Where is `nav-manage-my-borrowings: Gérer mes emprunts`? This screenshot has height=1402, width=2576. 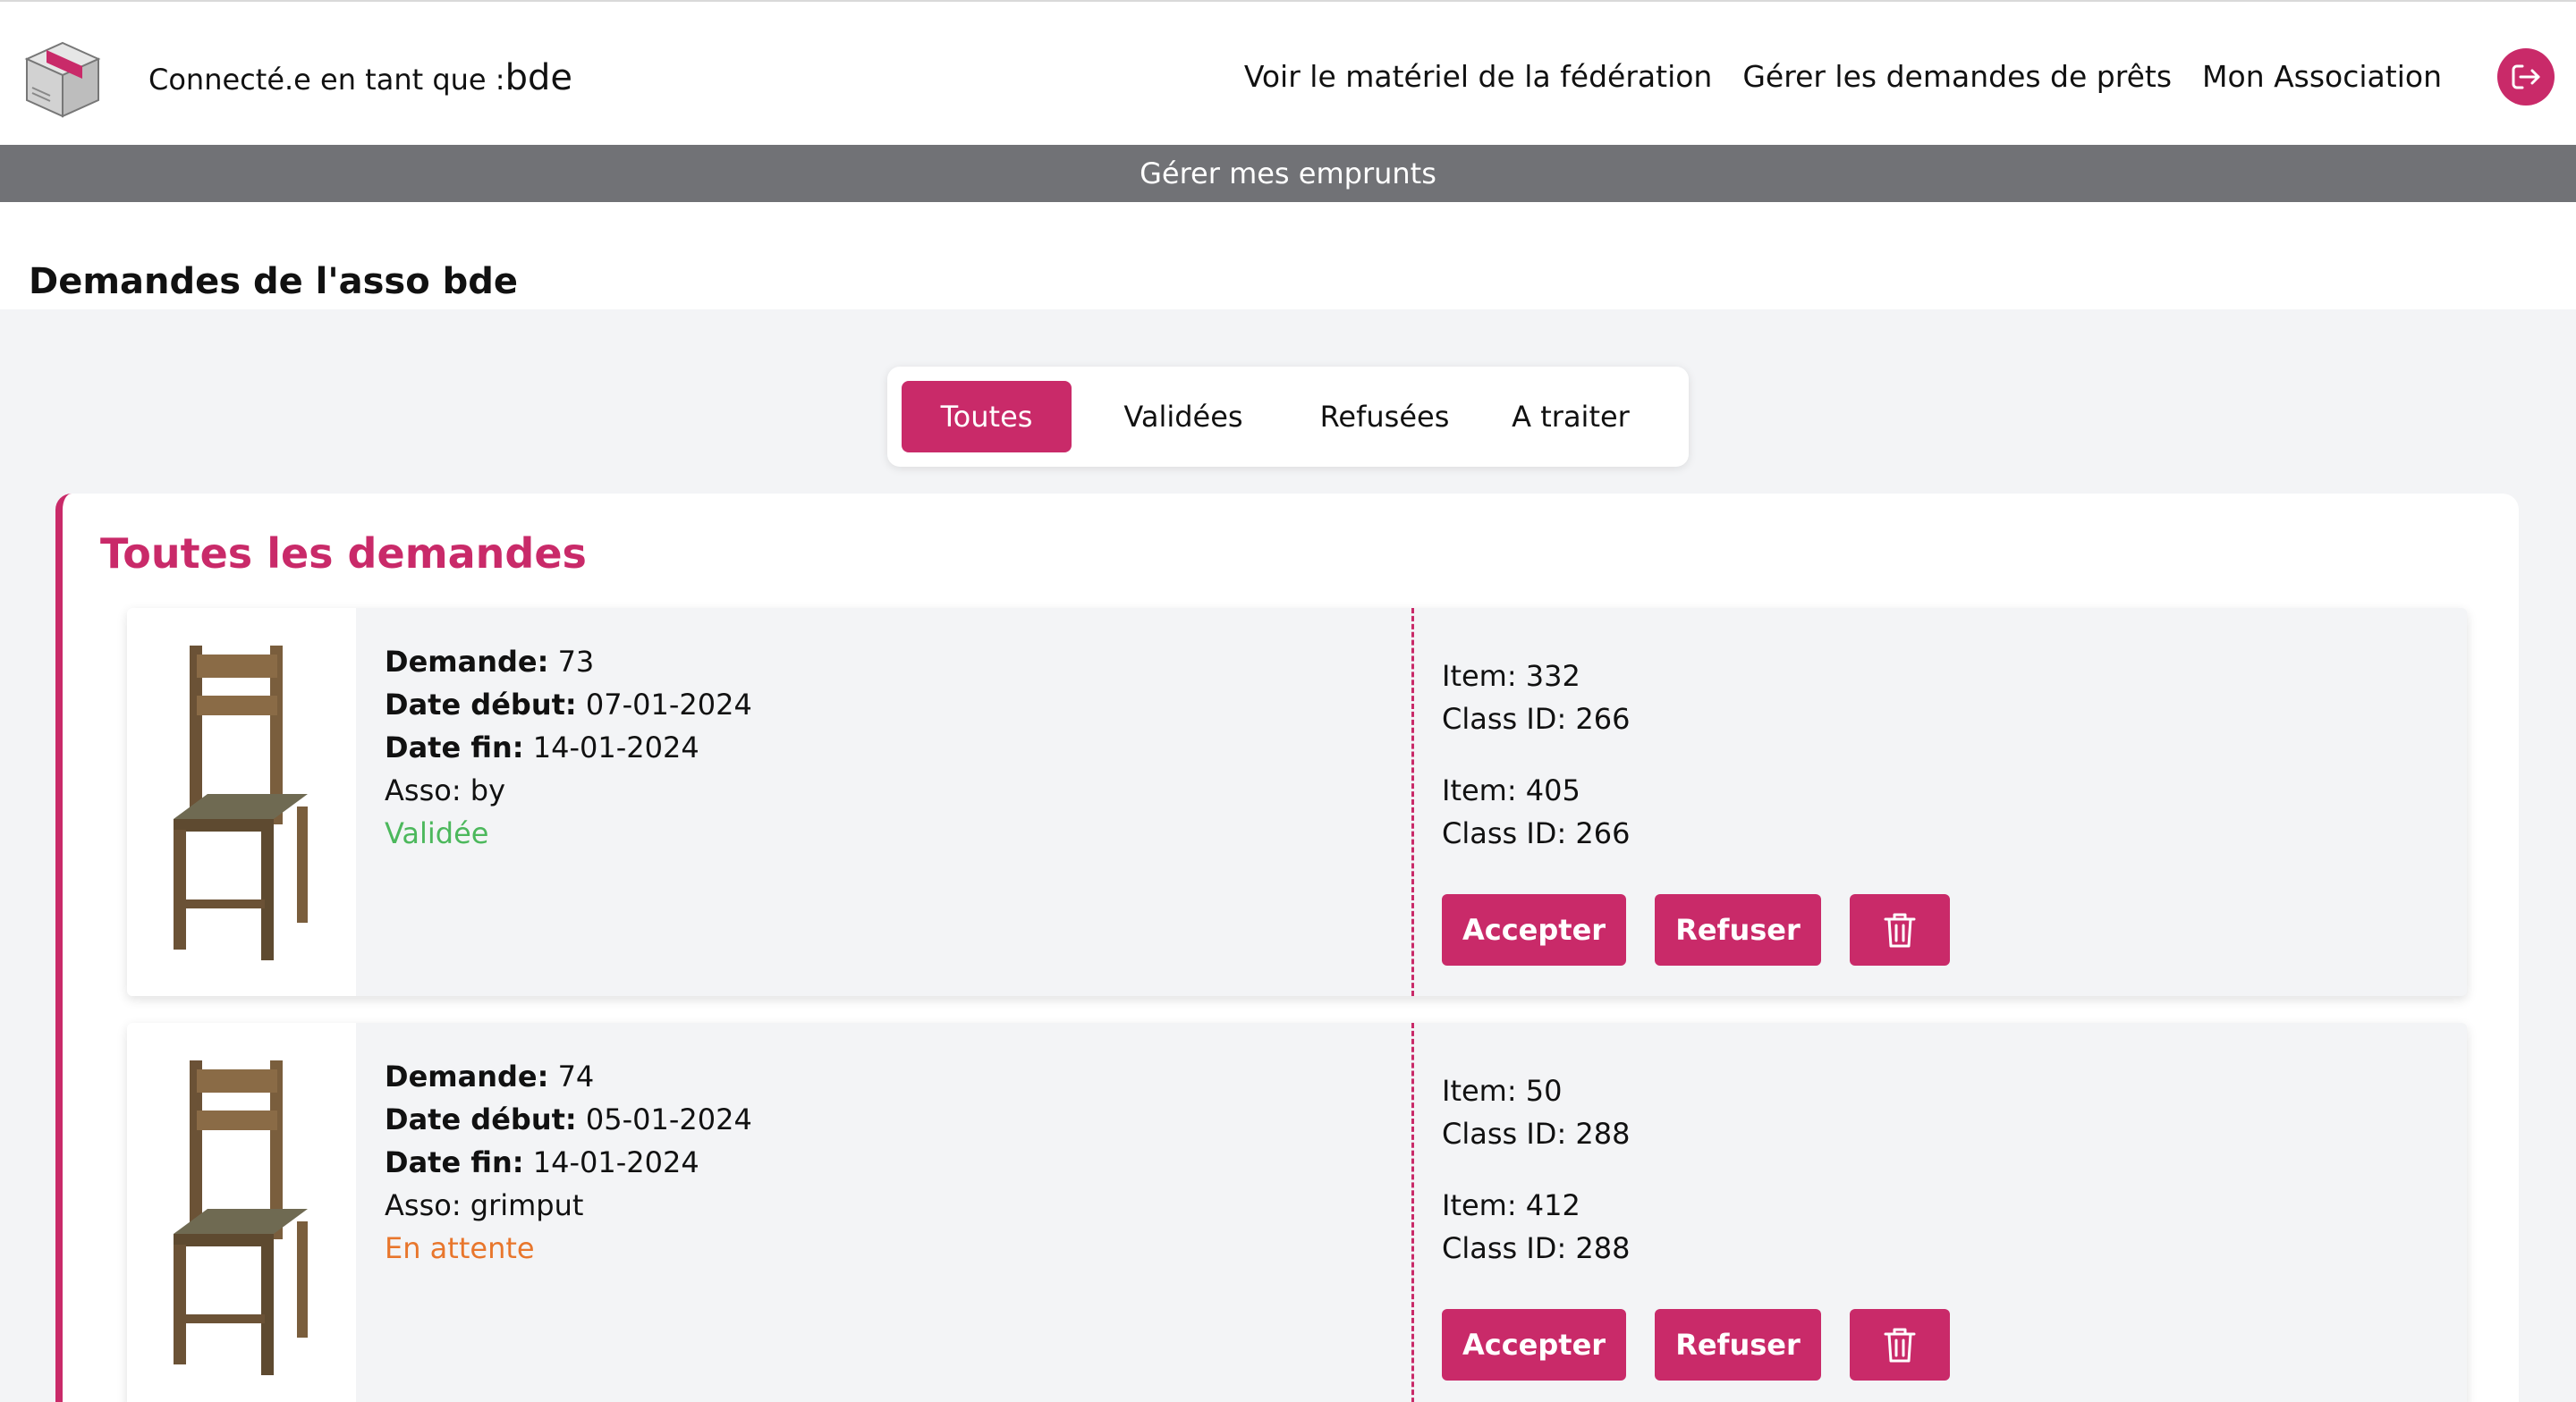
nav-manage-my-borrowings: Gérer mes emprunts is located at coordinates (1288, 173).